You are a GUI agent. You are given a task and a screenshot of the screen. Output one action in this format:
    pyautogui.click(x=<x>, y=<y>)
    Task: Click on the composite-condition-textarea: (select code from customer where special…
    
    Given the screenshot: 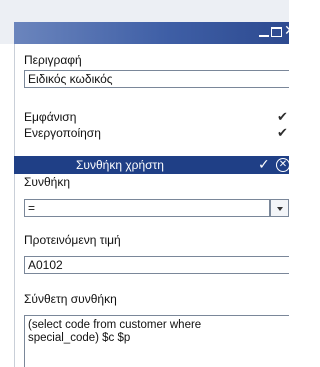 What is the action you would take?
    pyautogui.click(x=156, y=341)
    